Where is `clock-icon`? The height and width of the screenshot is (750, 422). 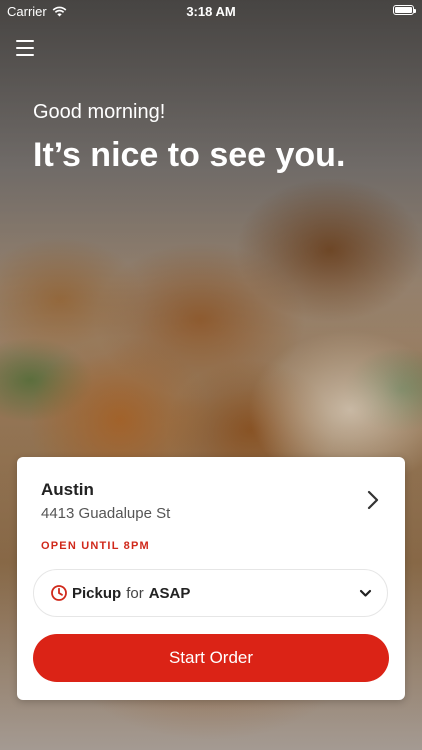
clock-icon is located at coordinates (59, 593).